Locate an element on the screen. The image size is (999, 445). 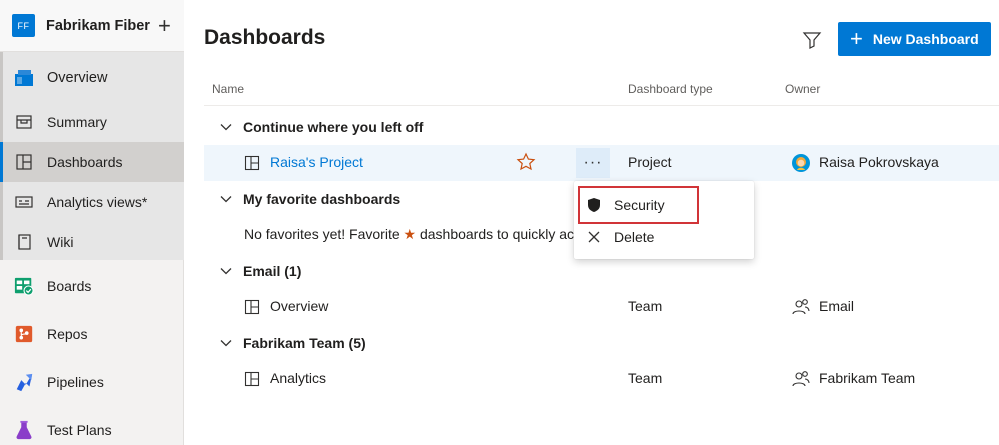
boards-icon is located at coordinates (24, 286).